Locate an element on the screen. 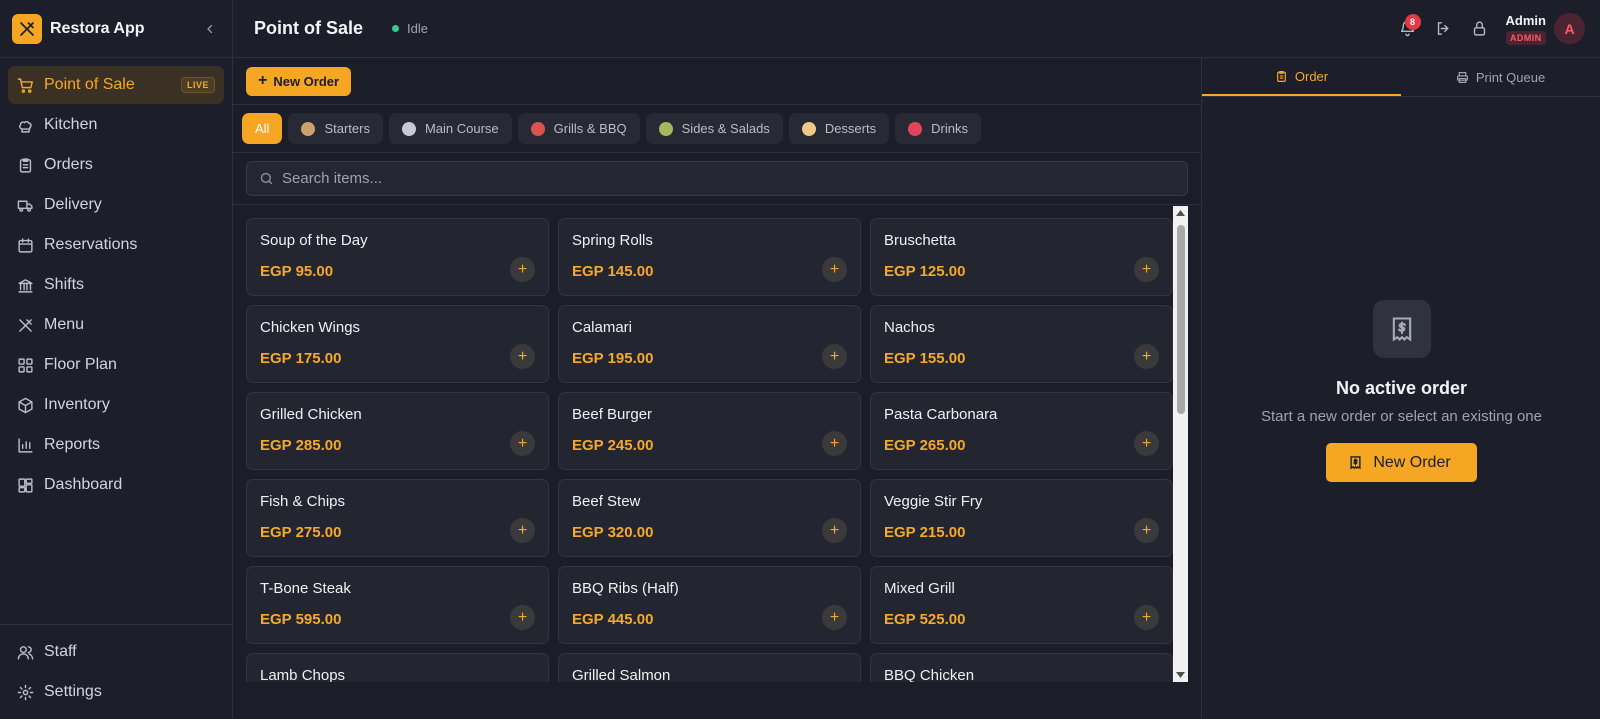  category-label: Sides & Salads is located at coordinates (725, 128).